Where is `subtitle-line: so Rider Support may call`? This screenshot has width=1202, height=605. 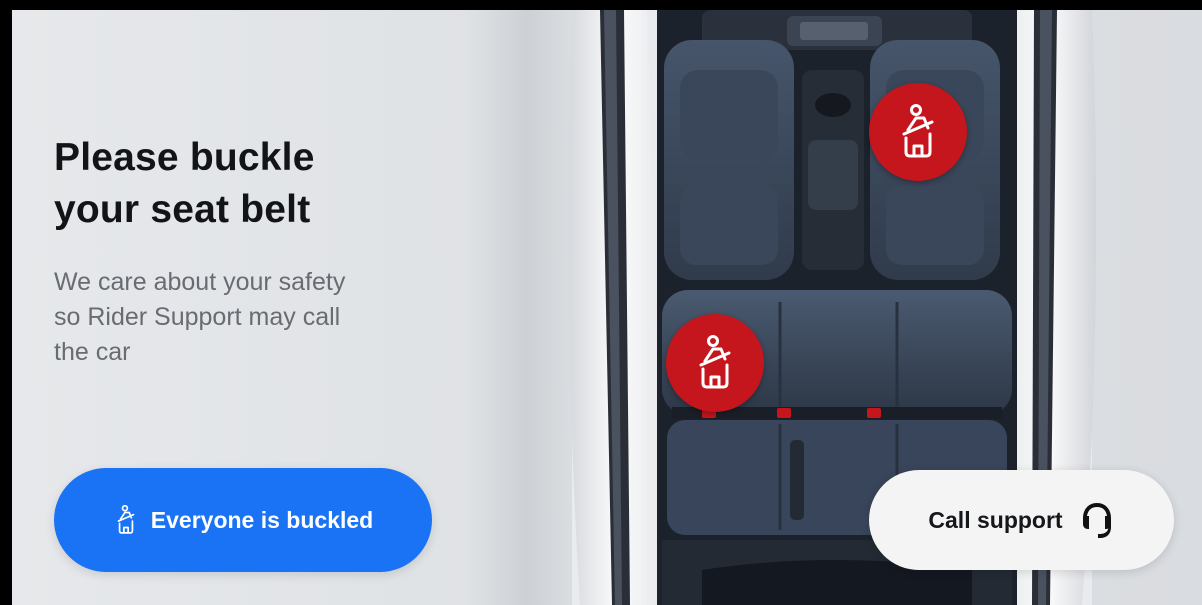
subtitle-line: so Rider Support may call is located at coordinates (197, 317).